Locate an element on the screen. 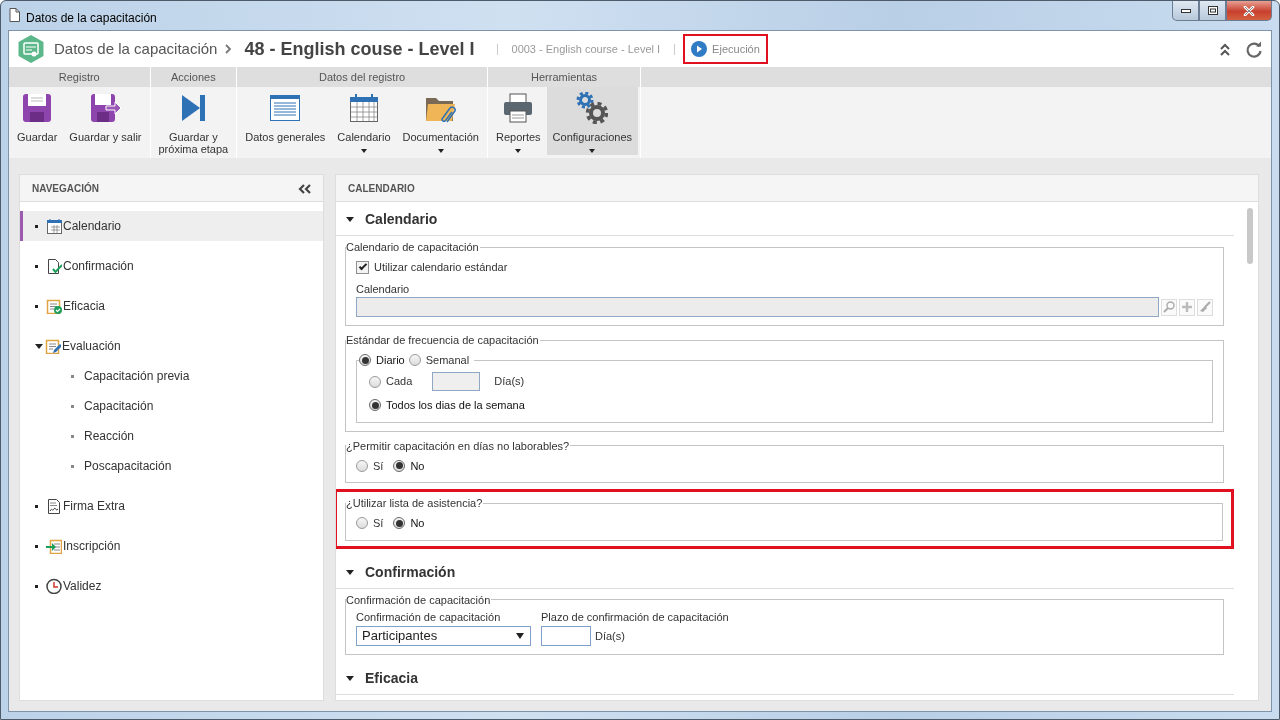 This screenshot has width=1280, height=720. ribbon-button: Reportes is located at coordinates (518, 121).